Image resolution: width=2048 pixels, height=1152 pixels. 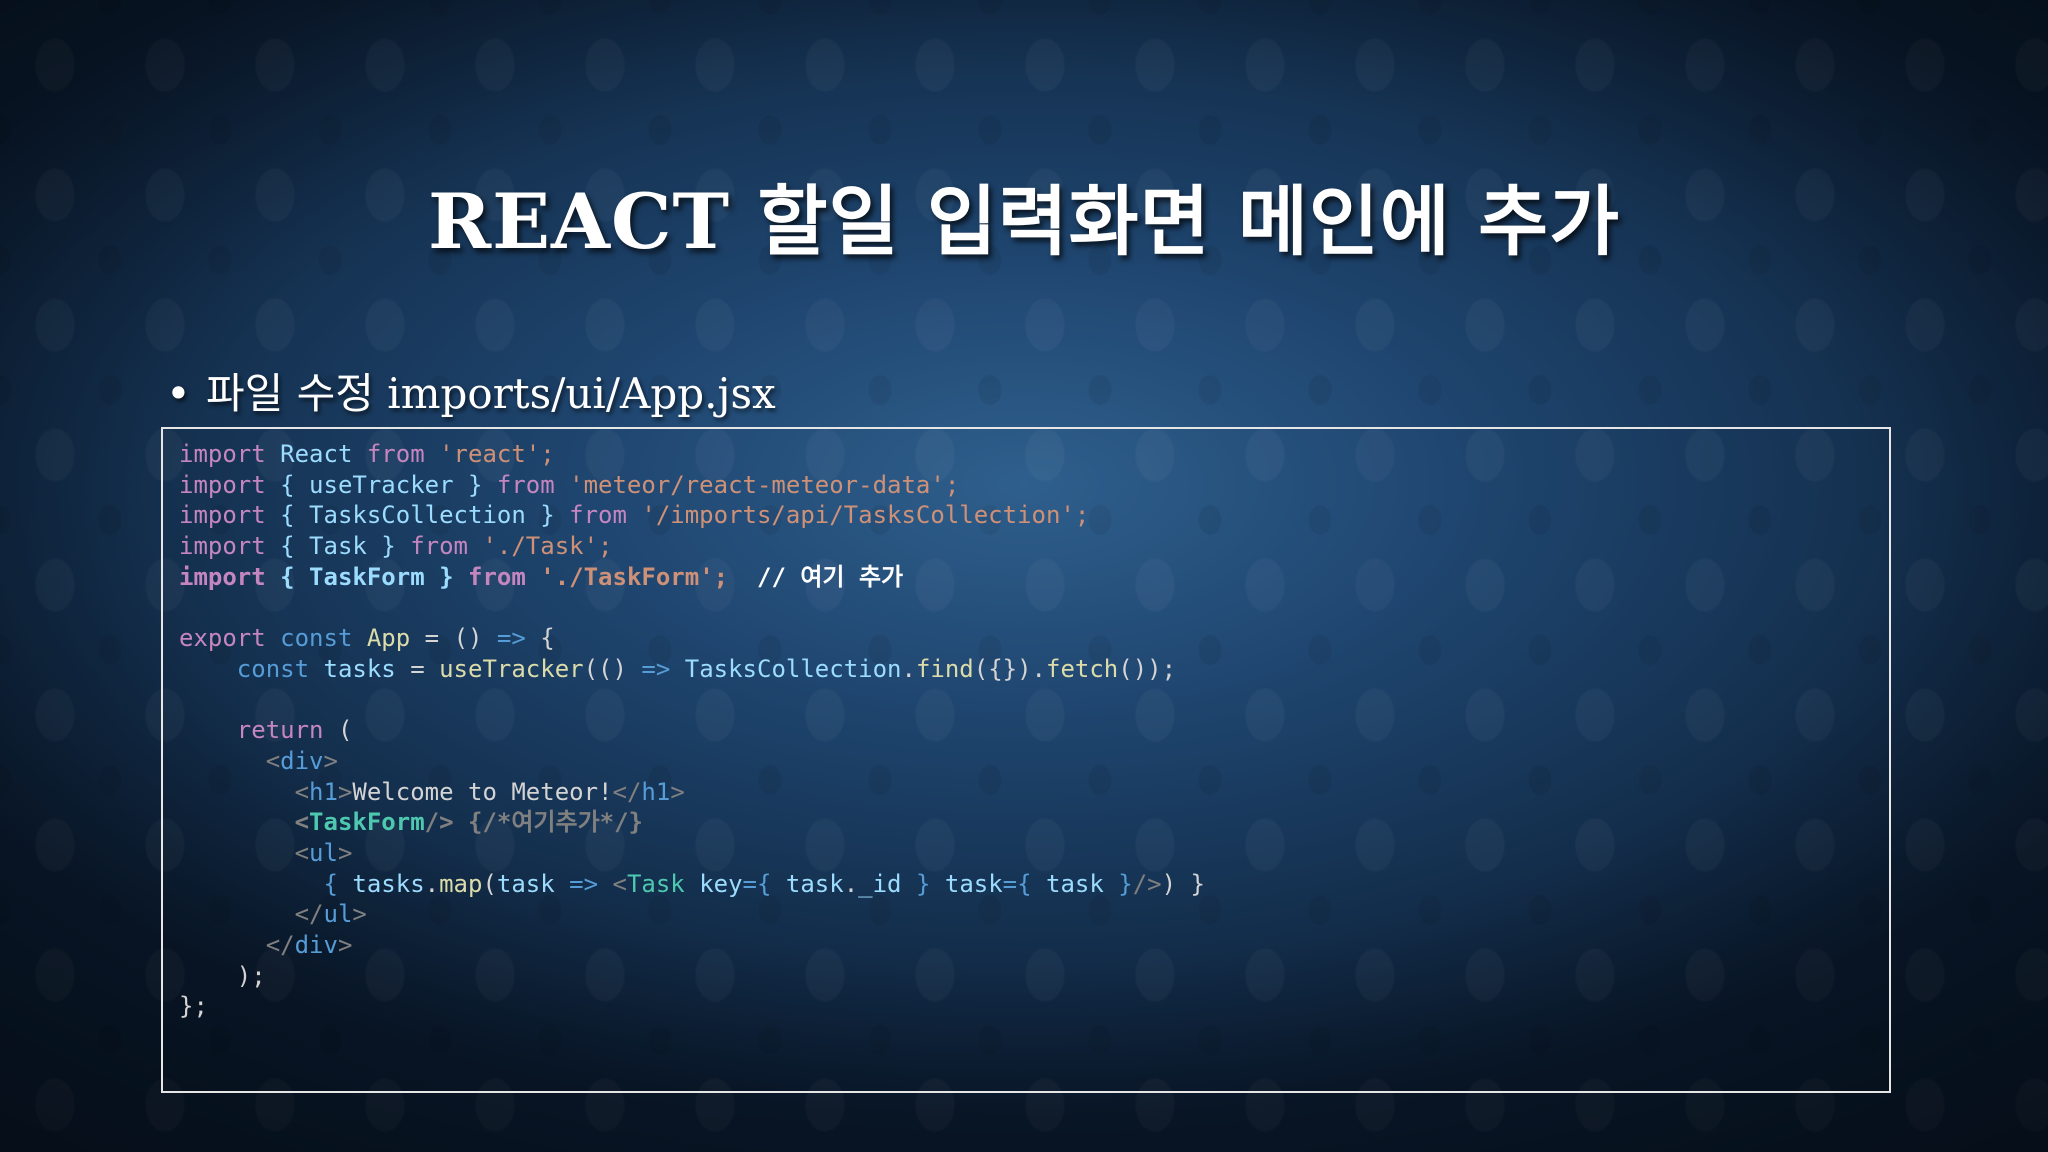 What do you see at coordinates (273, 914) in the screenshot?
I see `code-line-16: </ul>` at bounding box center [273, 914].